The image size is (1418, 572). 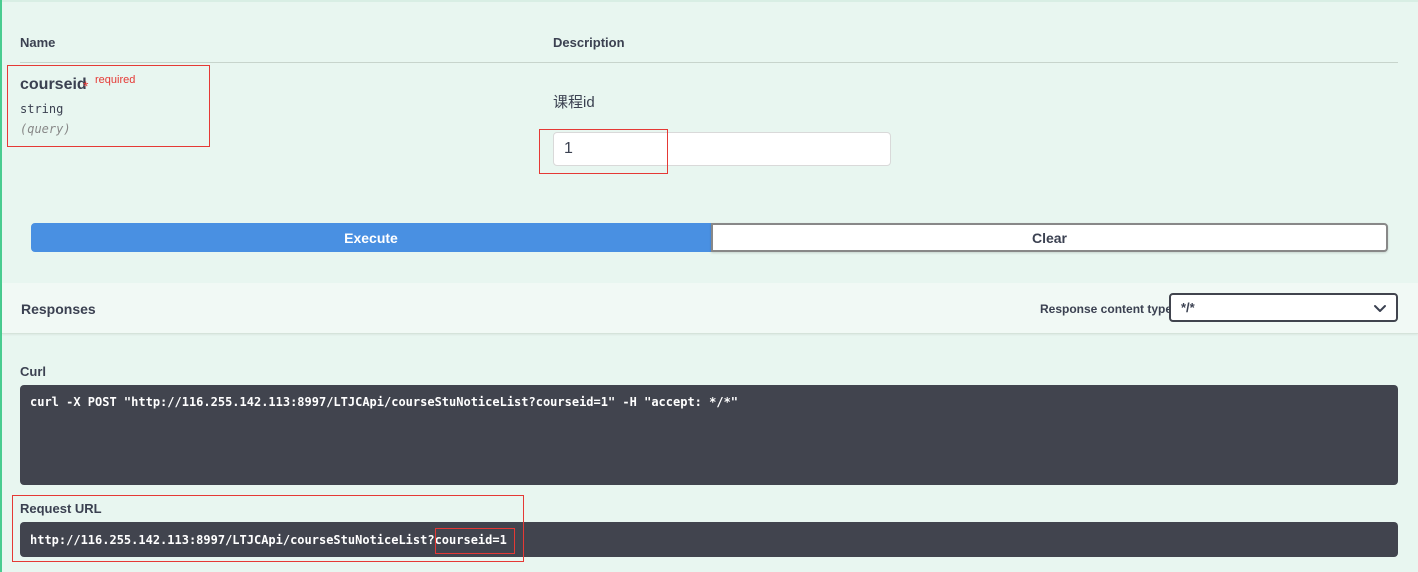 I want to click on required-label: required, so click(x=115, y=80).